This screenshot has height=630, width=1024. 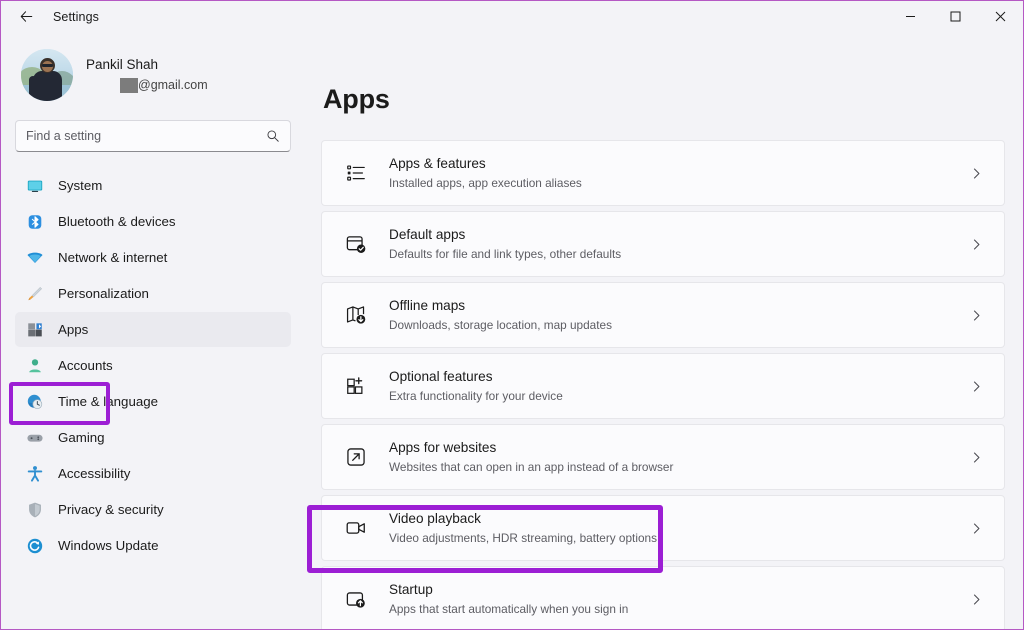 I want to click on sidebar-item-label: Accounts, so click(x=85, y=365).